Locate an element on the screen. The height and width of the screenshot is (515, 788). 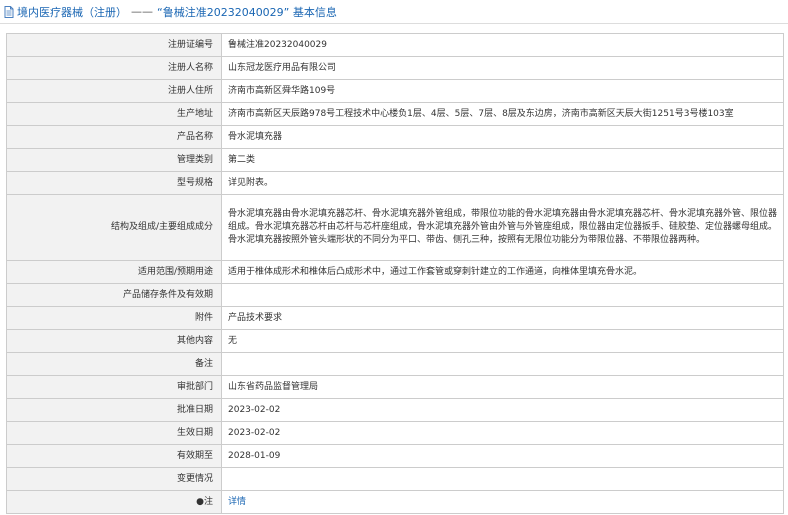
table-row-storage-validity: 产品储存条件及有效期 is located at coordinates (395, 295).